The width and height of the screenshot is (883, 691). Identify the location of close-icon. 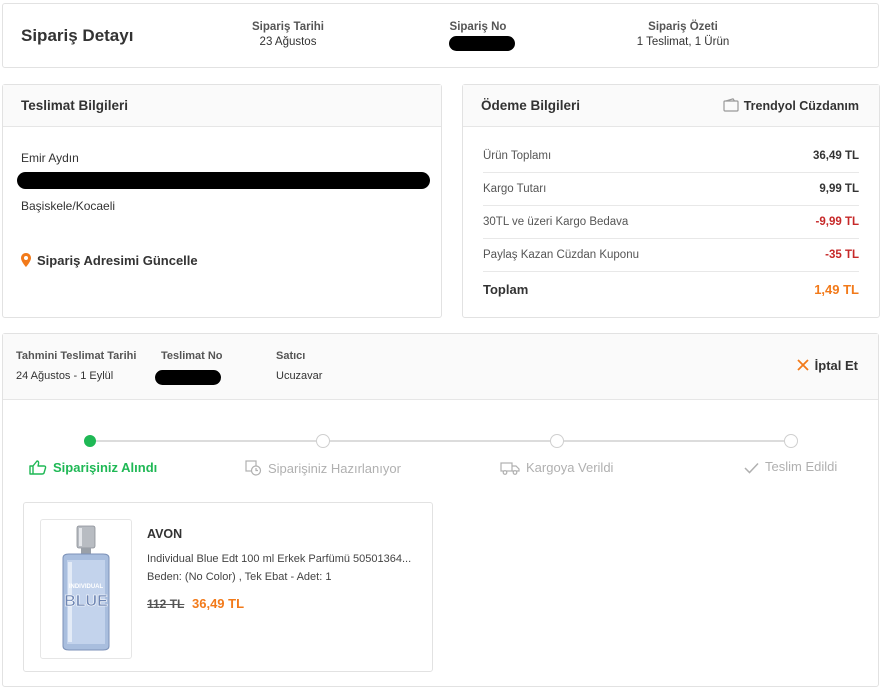
(803, 365).